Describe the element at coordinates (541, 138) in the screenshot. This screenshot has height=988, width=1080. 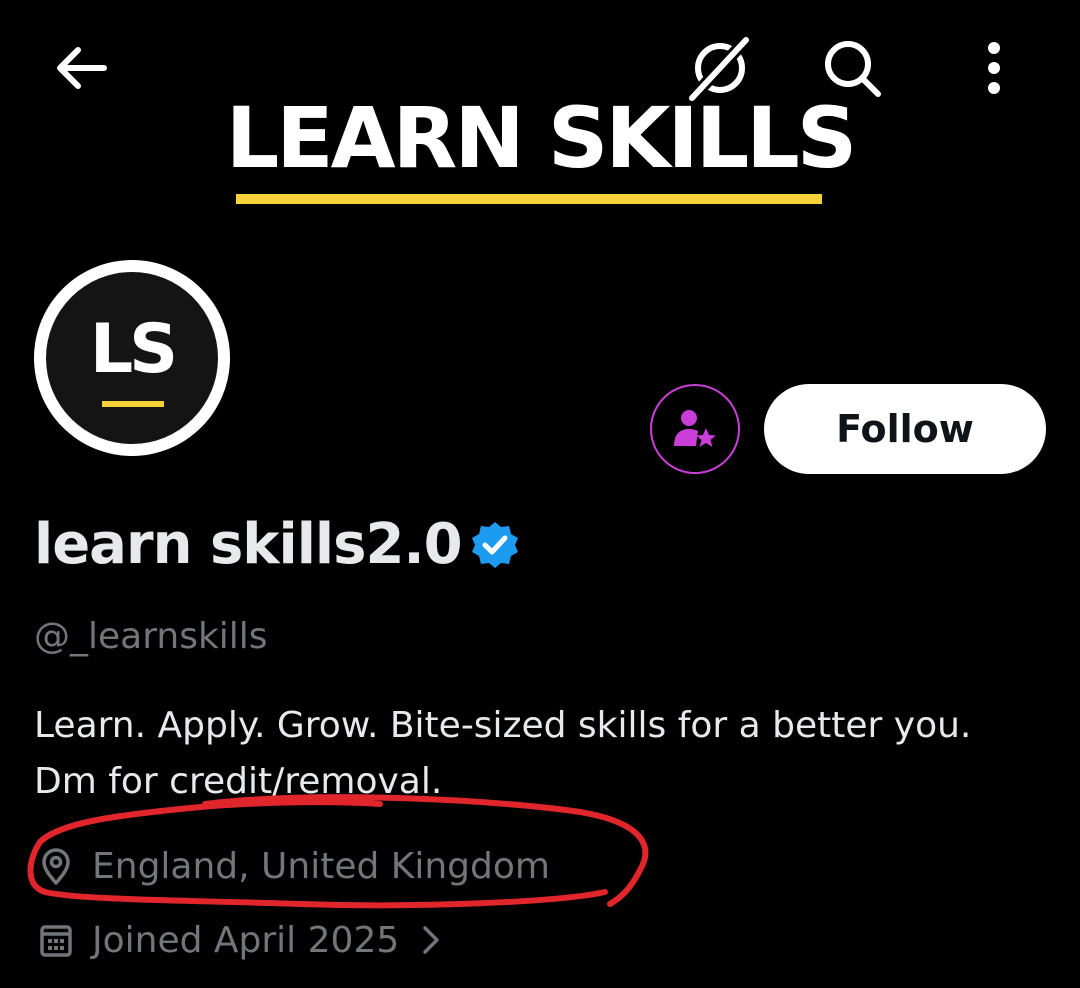
I see `banner-title: LEARN SKILLS` at that location.